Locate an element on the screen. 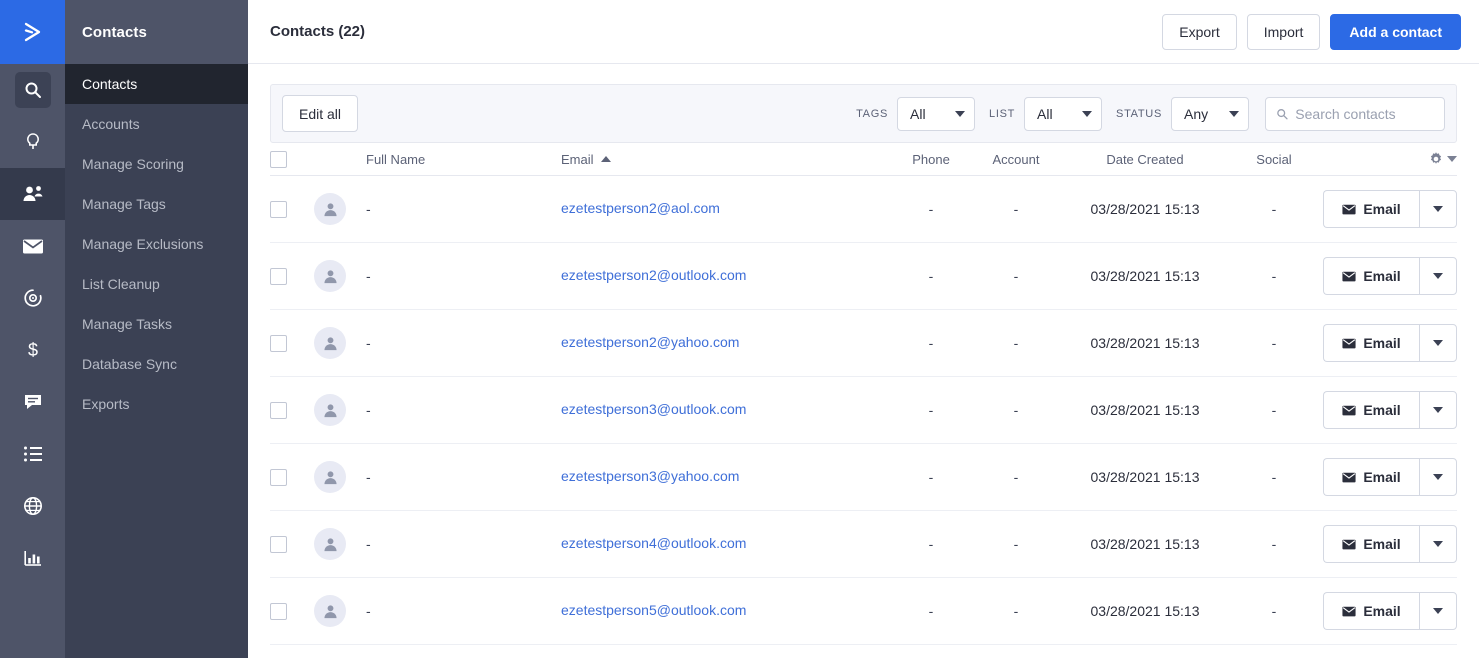 This screenshot has height=658, width=1479. search-contacts-box is located at coordinates (1355, 113).